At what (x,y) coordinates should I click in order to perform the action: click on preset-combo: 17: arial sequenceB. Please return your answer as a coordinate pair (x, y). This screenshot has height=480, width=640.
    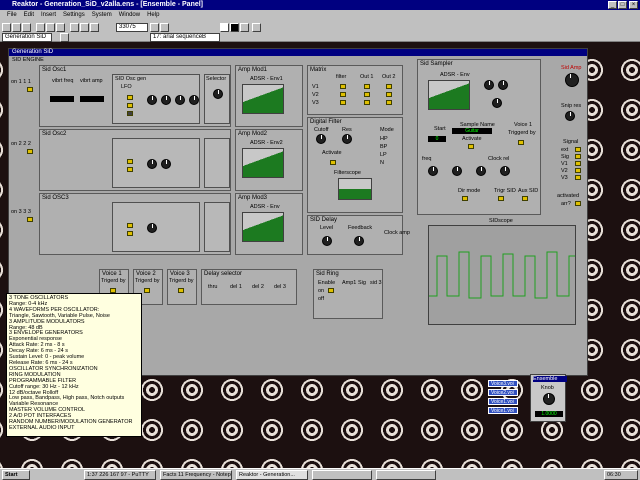
    Looking at the image, I should click on (185, 37).